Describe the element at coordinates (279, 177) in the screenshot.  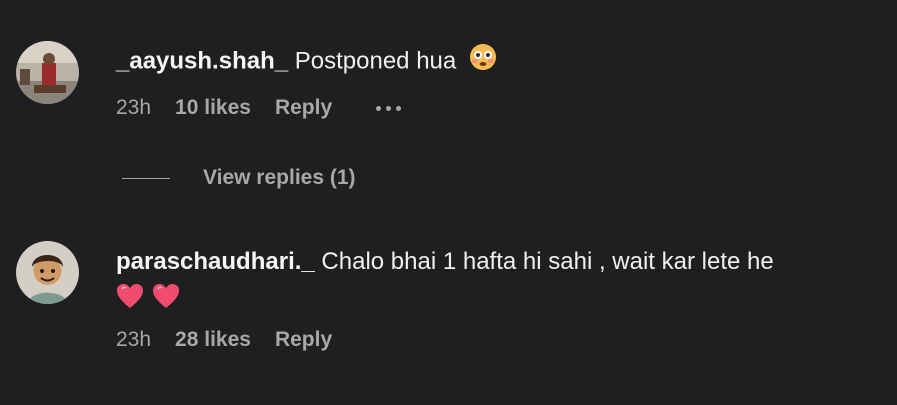
I see `view-replies-label: View replies (1)` at that location.